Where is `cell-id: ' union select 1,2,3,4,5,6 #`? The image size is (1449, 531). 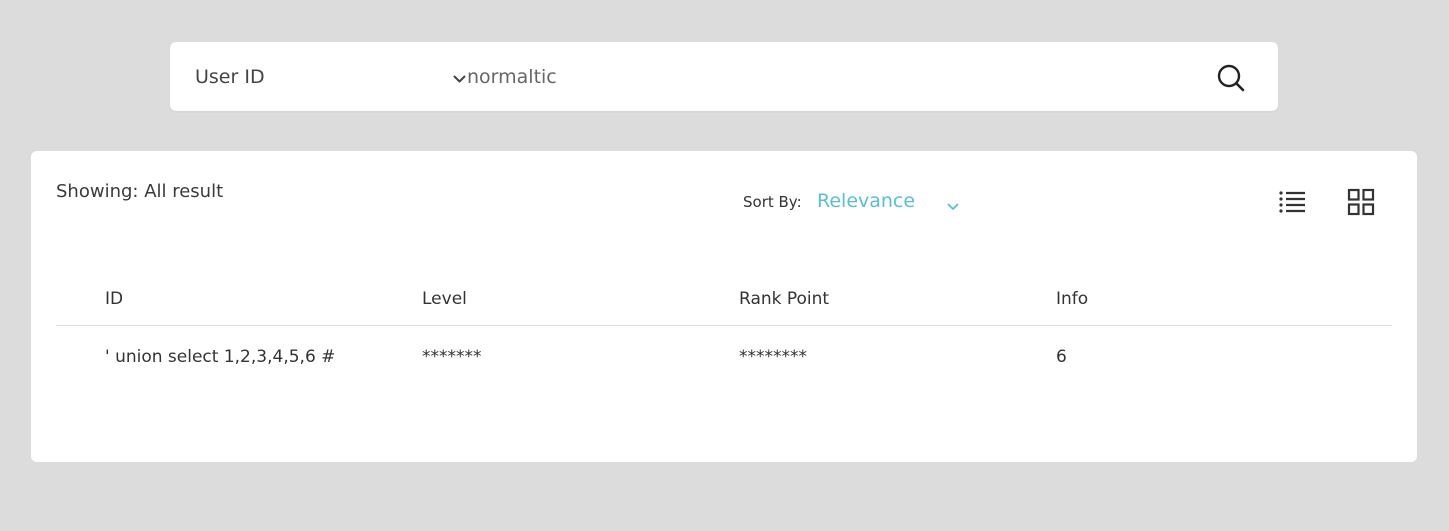
cell-id: ' union select 1,2,3,4,5,6 # is located at coordinates (220, 357).